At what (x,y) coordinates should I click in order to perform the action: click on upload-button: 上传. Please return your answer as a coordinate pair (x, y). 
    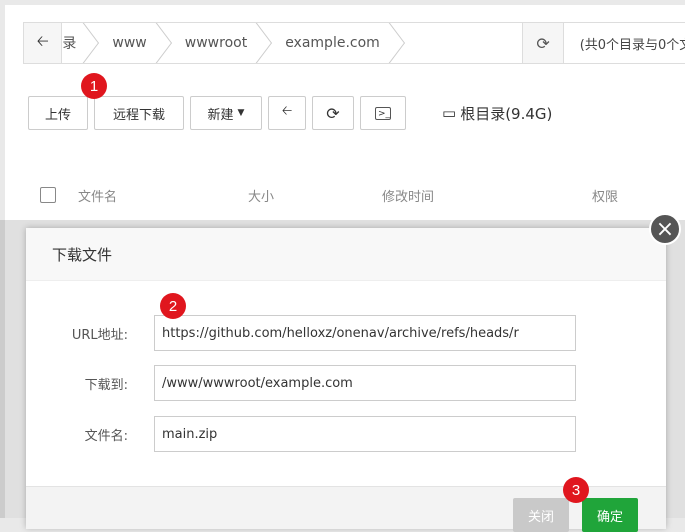
    Looking at the image, I should click on (58, 113).